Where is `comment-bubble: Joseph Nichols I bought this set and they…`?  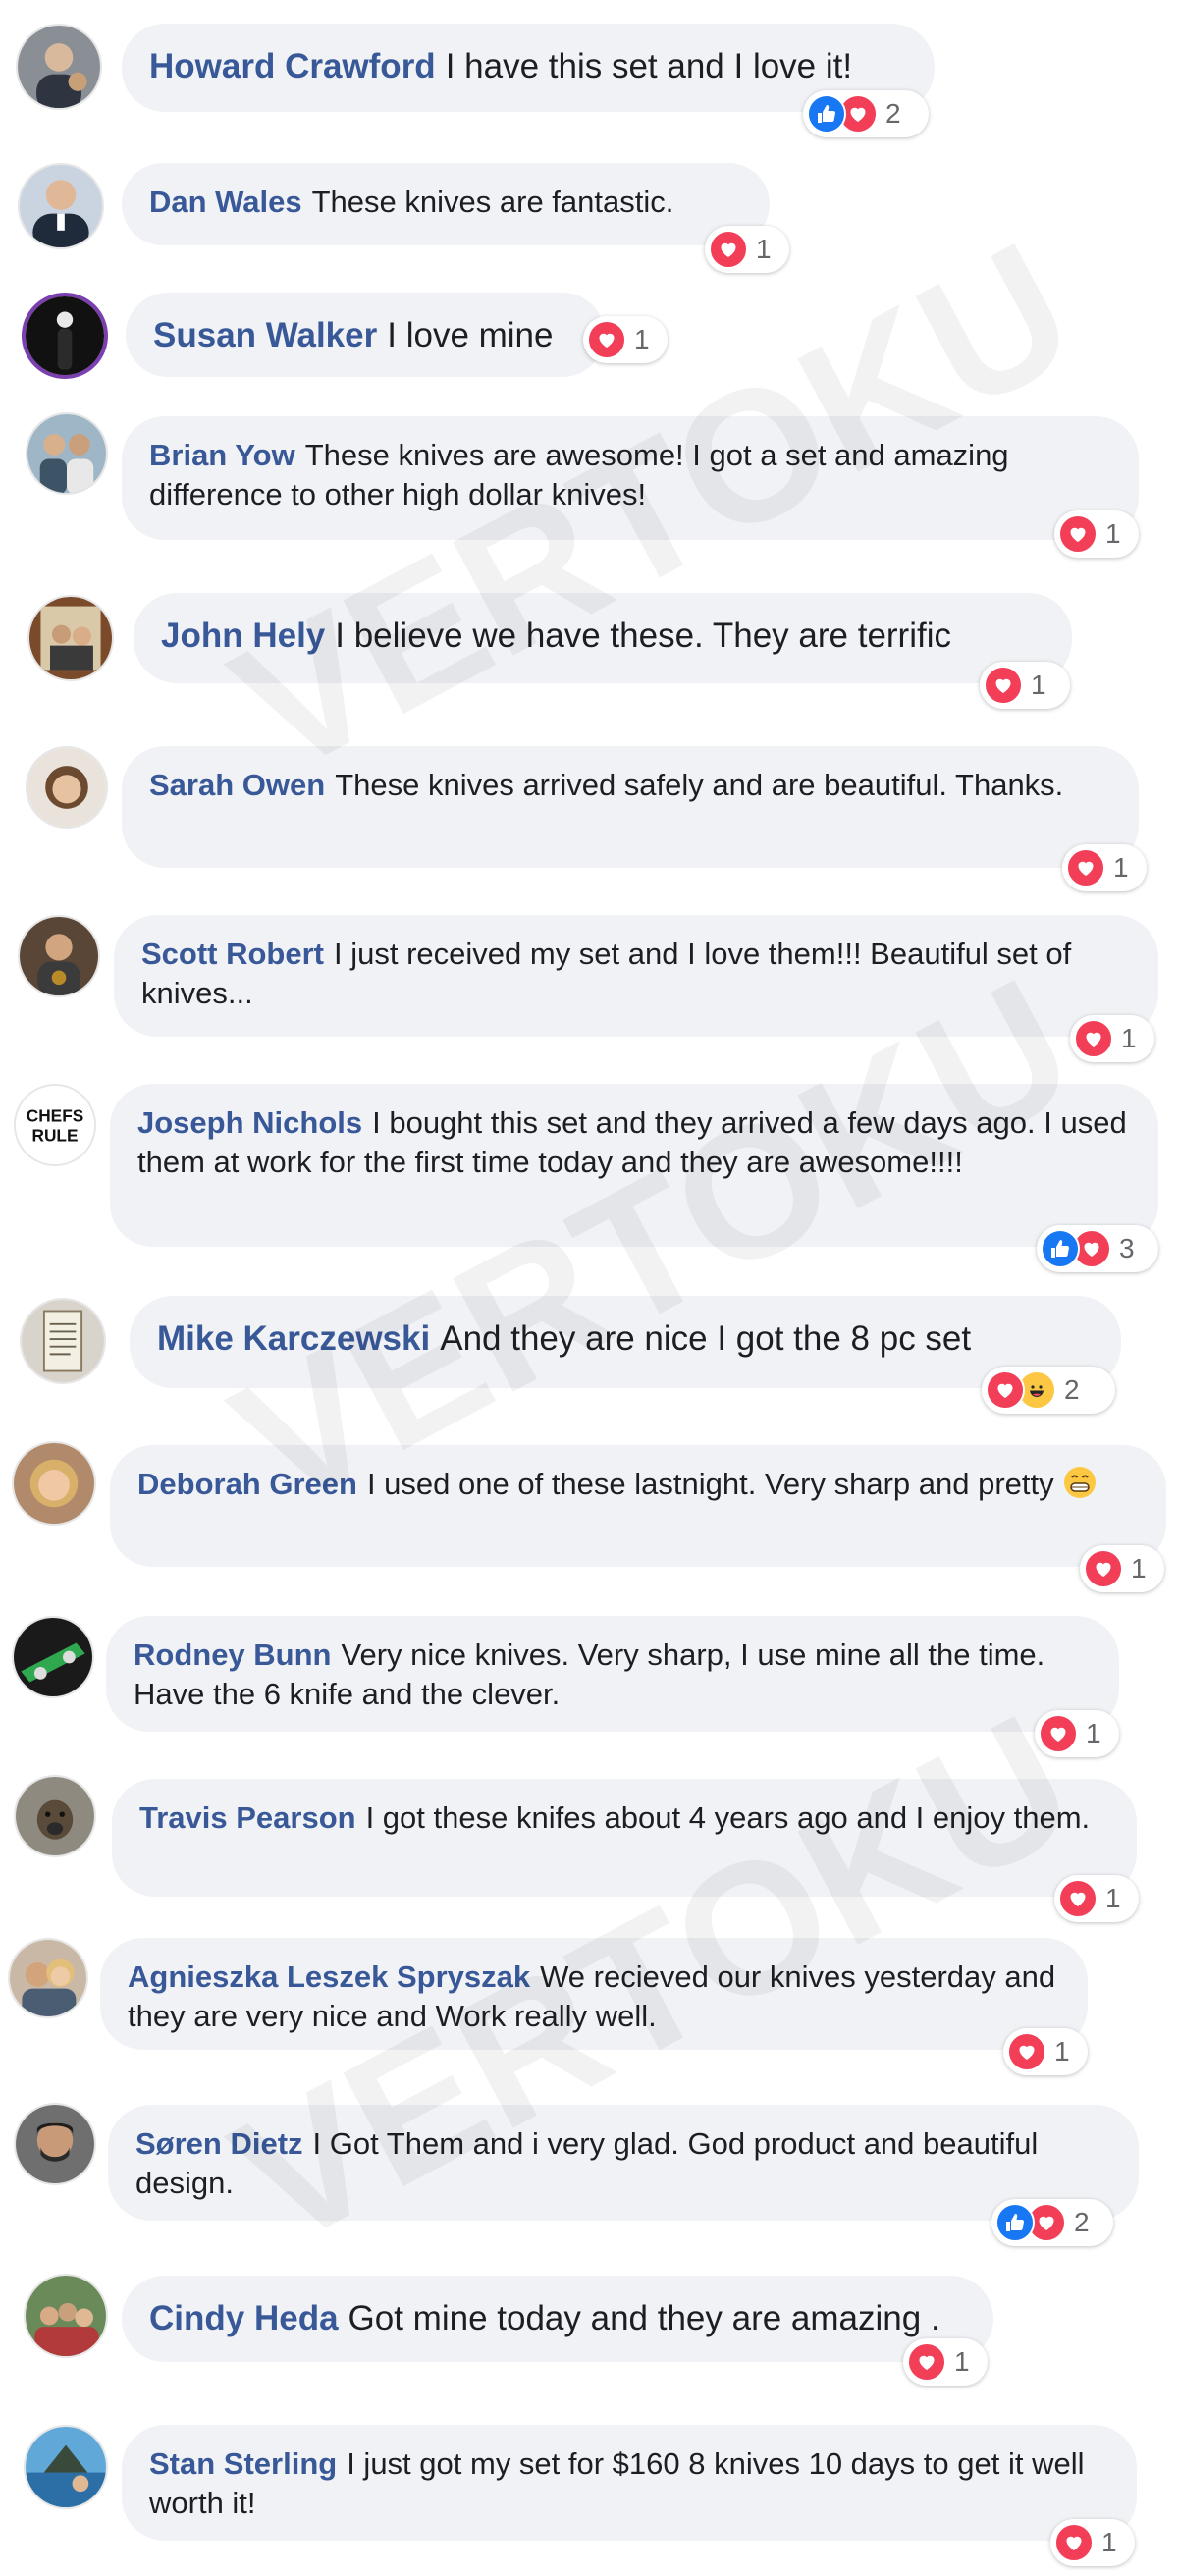
comment-bubble: Joseph Nichols I bought this set and they… is located at coordinates (634, 1165).